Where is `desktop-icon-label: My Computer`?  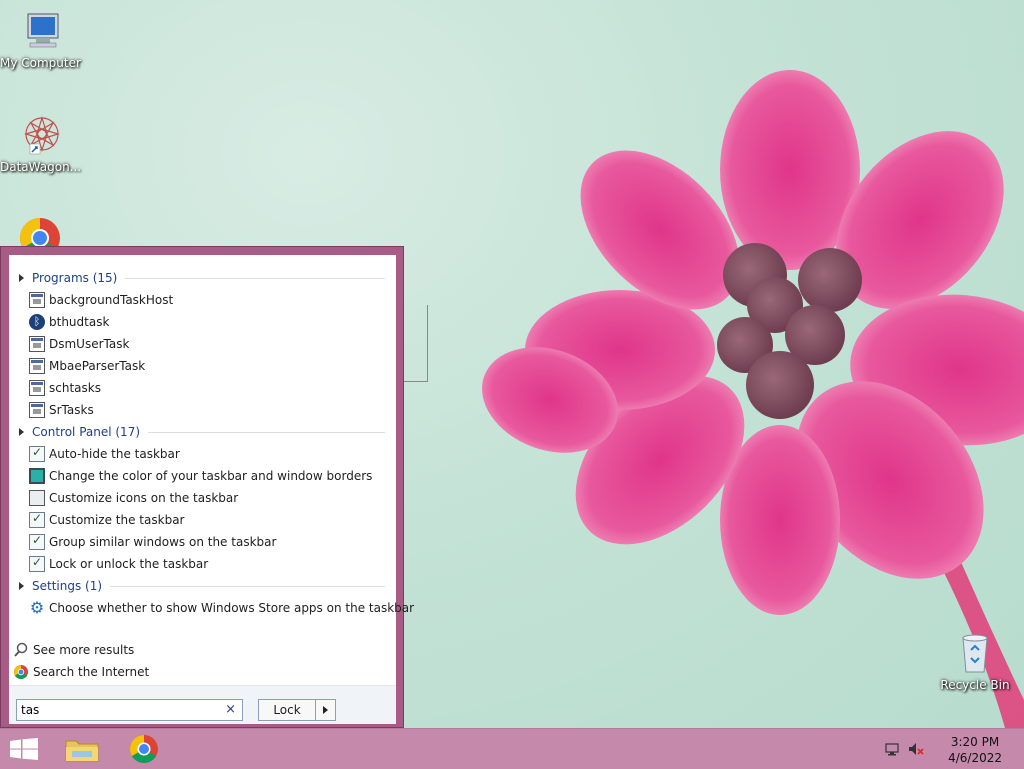 desktop-icon-label: My Computer is located at coordinates (40, 63).